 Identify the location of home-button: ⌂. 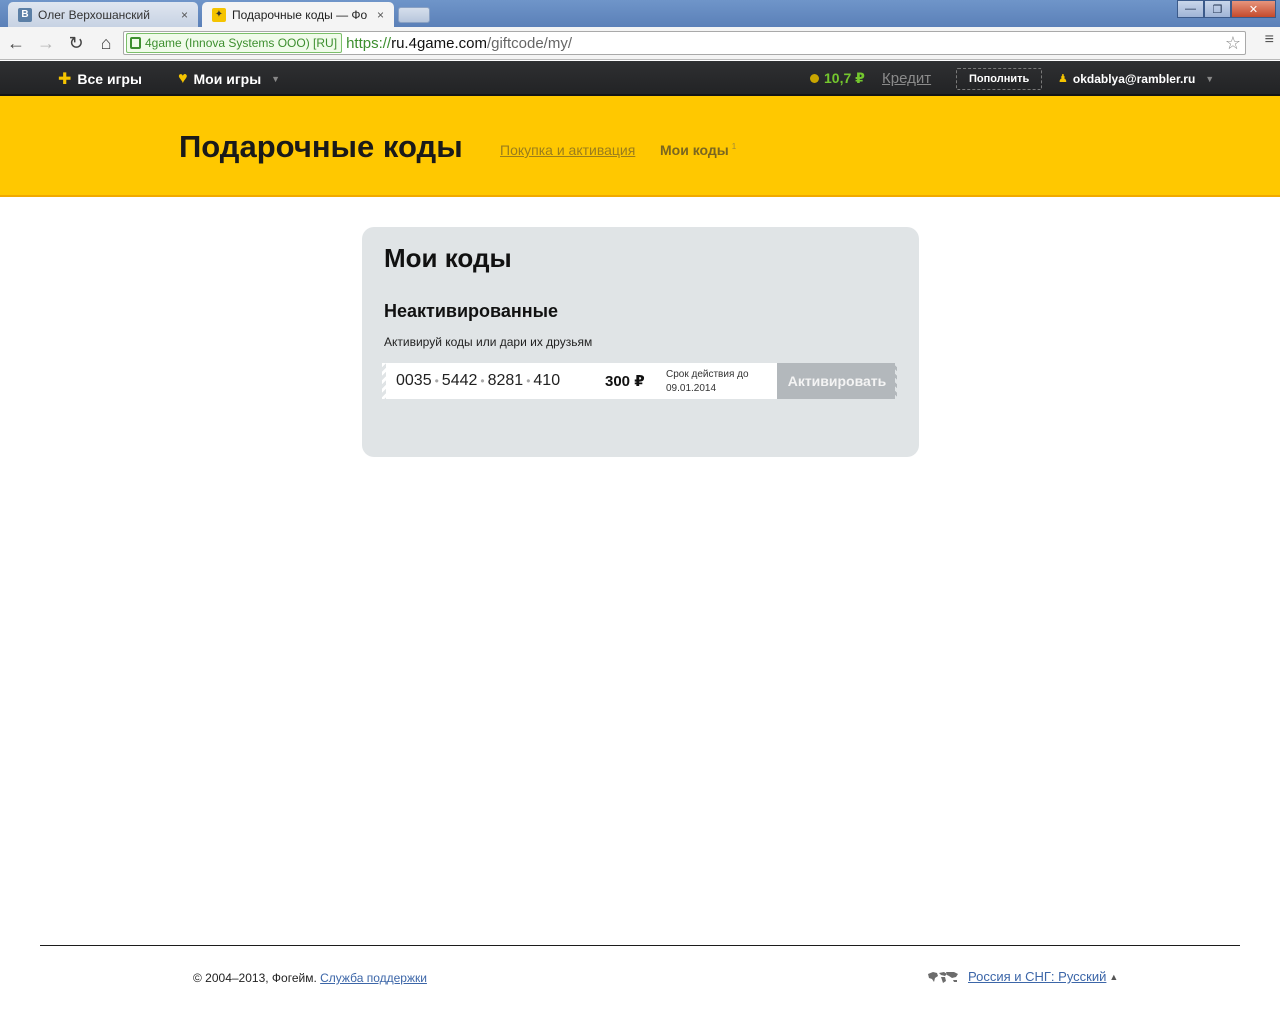
(106, 43).